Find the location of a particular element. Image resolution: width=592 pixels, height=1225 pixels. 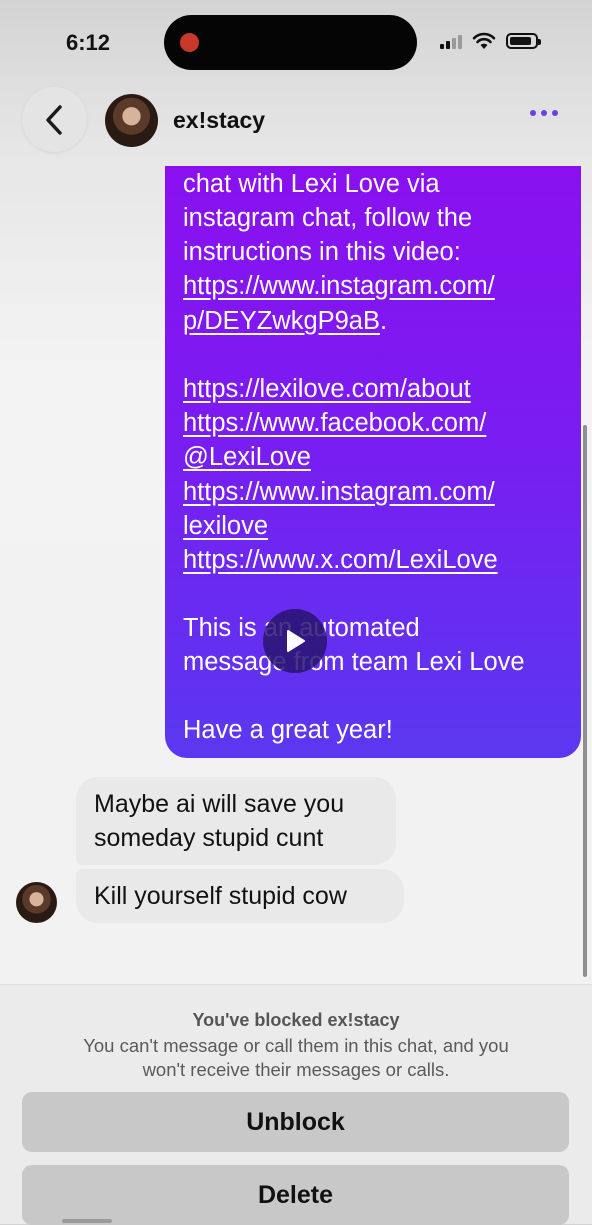

message-link: @LexiLove is located at coordinates (247, 457).